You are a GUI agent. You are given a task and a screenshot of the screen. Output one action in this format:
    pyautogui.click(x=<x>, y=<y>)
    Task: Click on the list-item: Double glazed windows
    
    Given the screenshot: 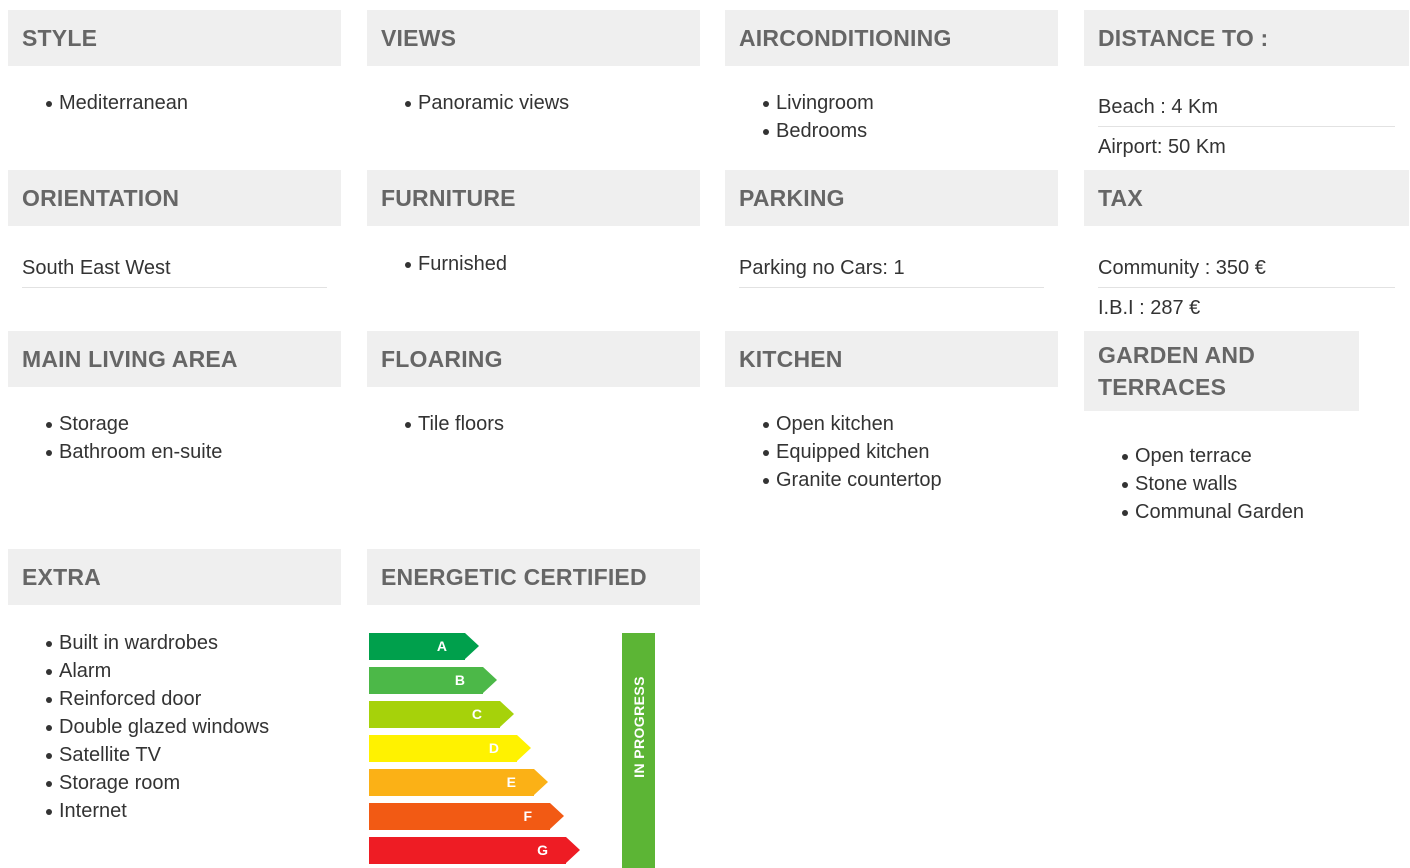 What is the action you would take?
    pyautogui.click(x=174, y=727)
    